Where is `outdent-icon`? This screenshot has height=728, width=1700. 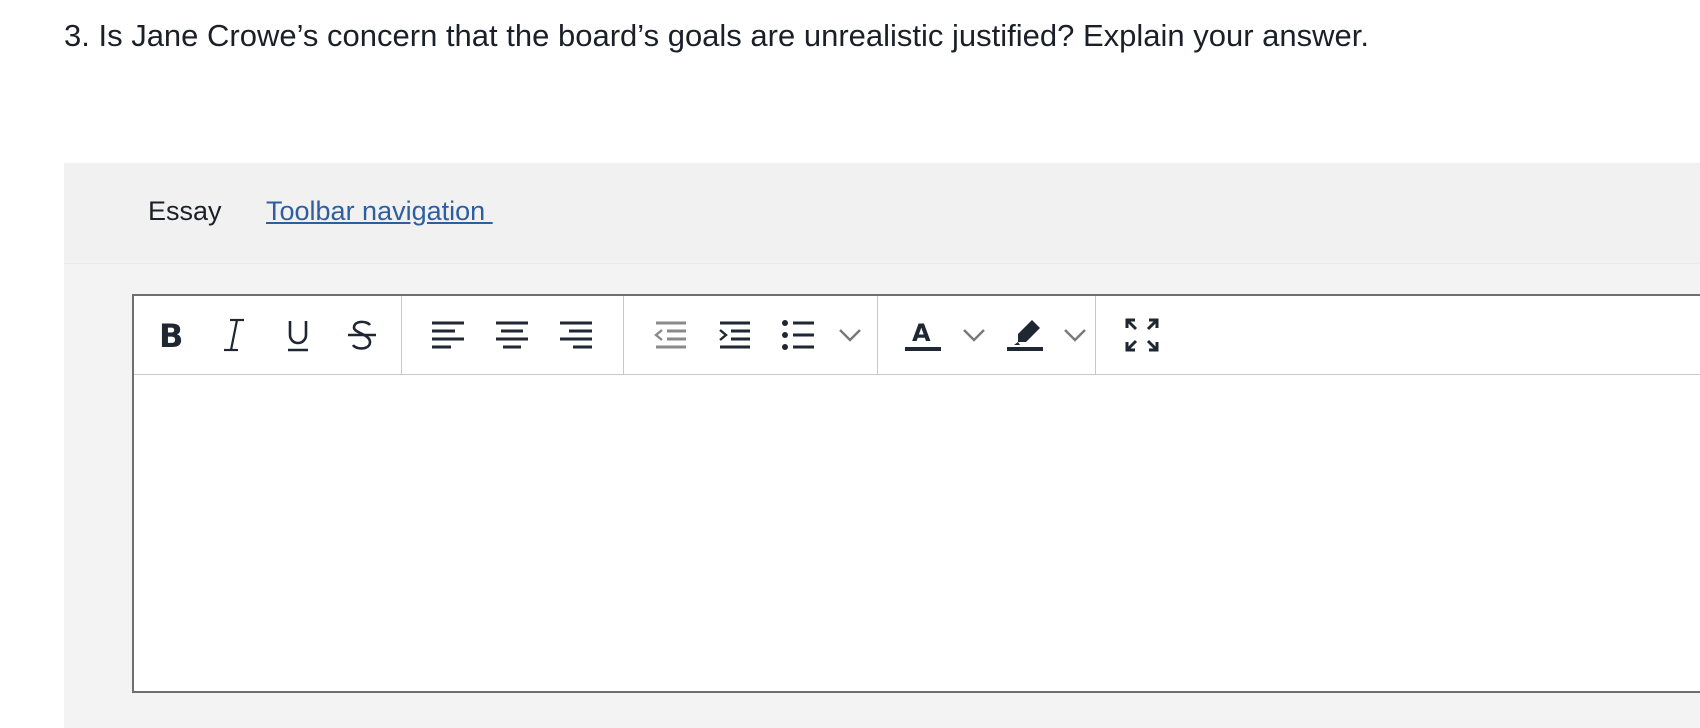
outdent-icon is located at coordinates (670, 335).